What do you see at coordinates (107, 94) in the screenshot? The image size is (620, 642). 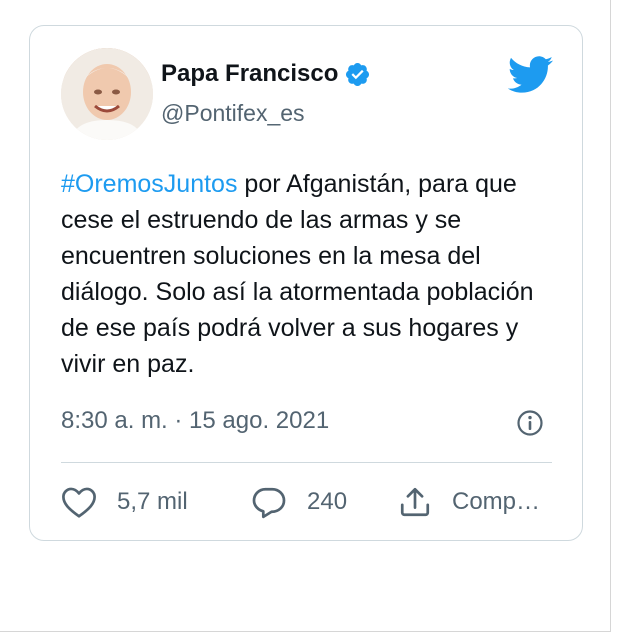 I see `avatar` at bounding box center [107, 94].